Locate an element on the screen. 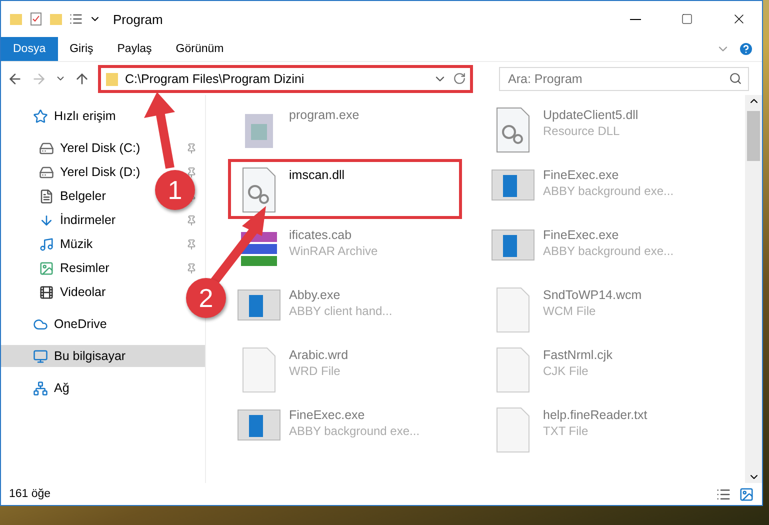  file-item: UpdateClient5.dll Resource DLL is located at coordinates (599, 129).